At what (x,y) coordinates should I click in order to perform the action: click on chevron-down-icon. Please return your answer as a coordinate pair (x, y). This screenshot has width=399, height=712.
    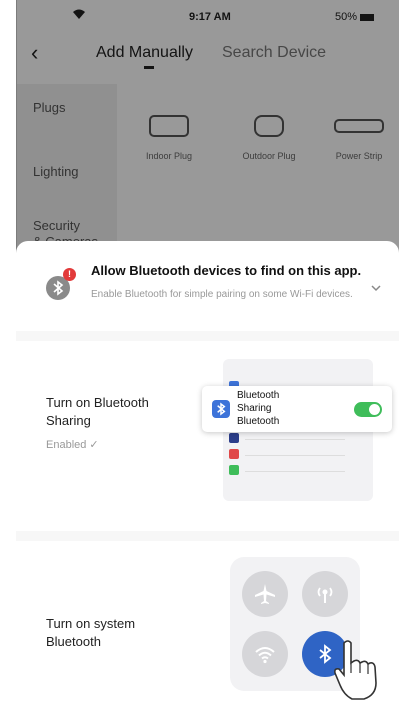
    Looking at the image, I should click on (376, 288).